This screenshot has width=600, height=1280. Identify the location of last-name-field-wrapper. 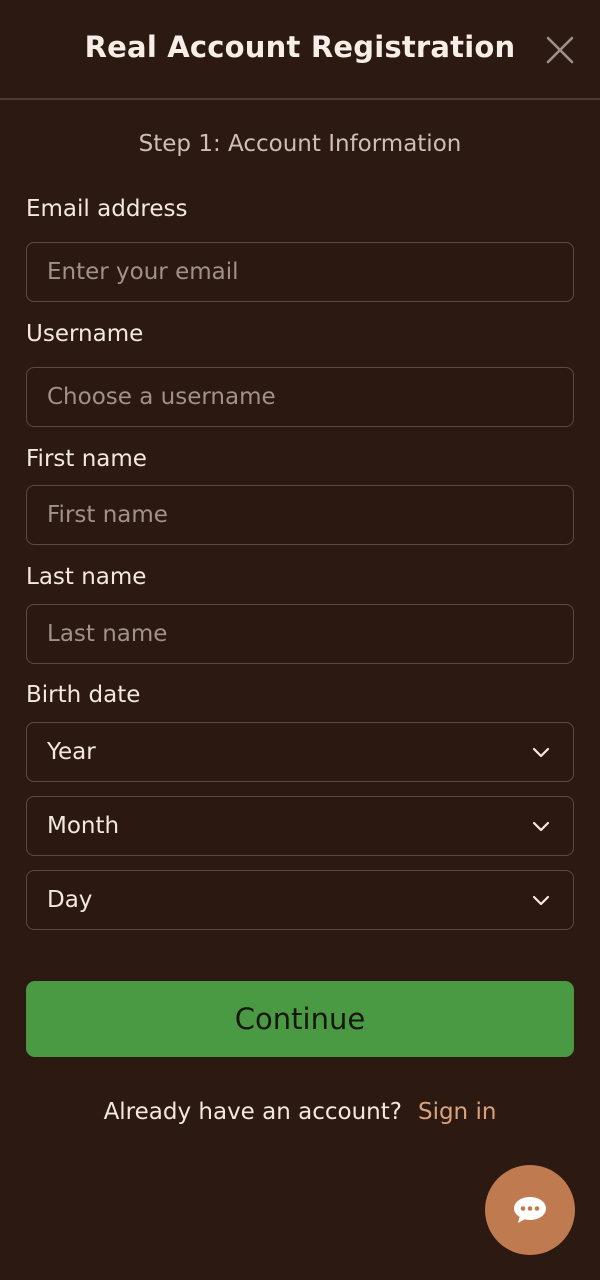
(300, 634).